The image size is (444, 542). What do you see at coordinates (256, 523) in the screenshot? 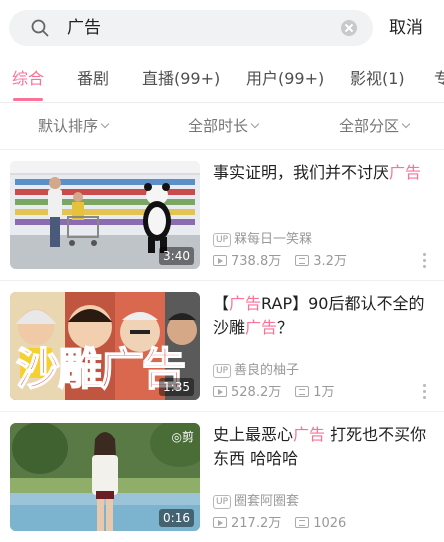
I see `view-count: 217.2万` at bounding box center [256, 523].